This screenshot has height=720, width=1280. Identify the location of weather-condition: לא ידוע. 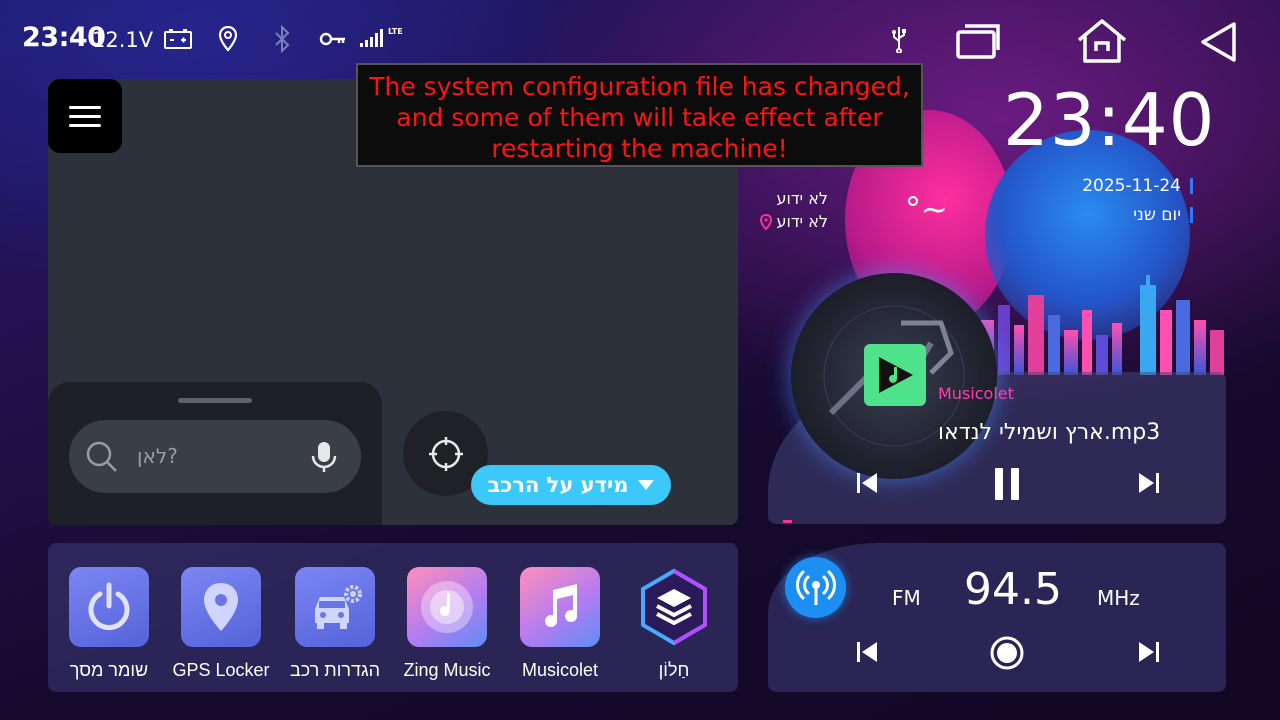
(802, 198).